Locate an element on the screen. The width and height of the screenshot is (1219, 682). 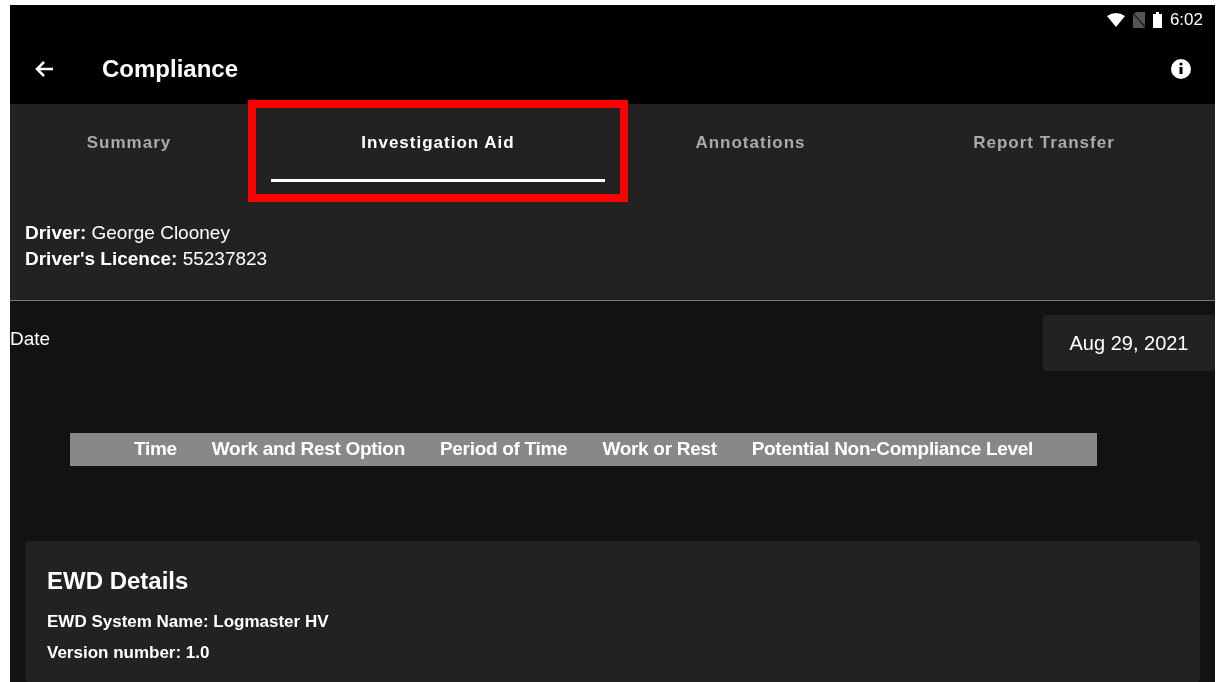
back-arrow-icon is located at coordinates (44, 68).